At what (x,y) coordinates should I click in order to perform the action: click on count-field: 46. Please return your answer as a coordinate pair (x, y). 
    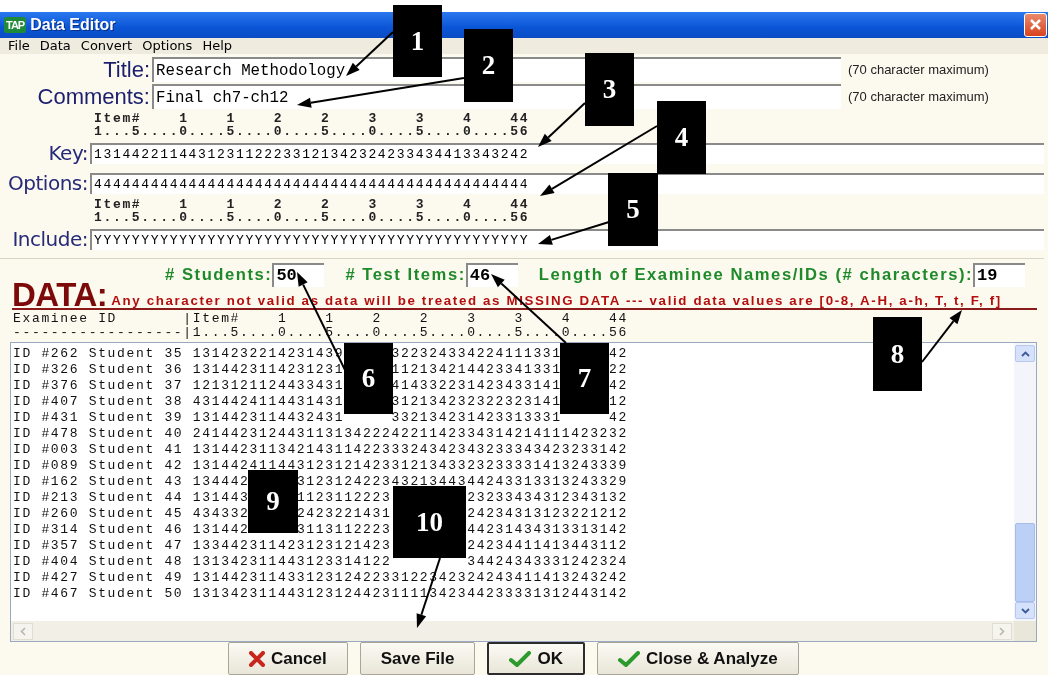
    Looking at the image, I should click on (491, 275).